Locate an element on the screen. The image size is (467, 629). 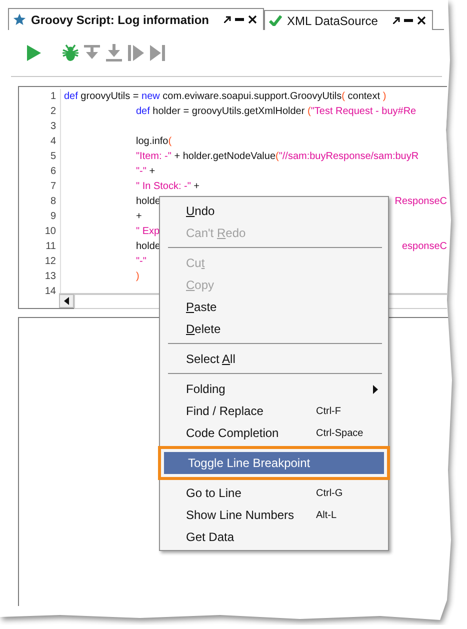
line-number: 5 is located at coordinates (52, 157).